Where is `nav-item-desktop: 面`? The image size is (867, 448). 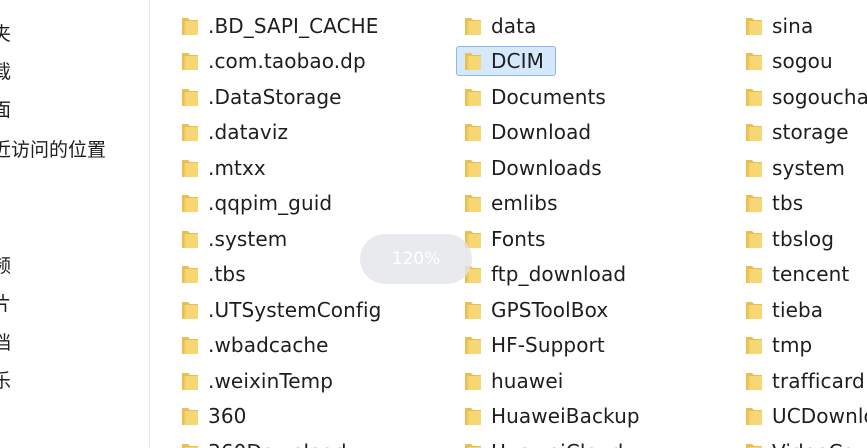
nav-item-desktop: 面 is located at coordinates (5, 110).